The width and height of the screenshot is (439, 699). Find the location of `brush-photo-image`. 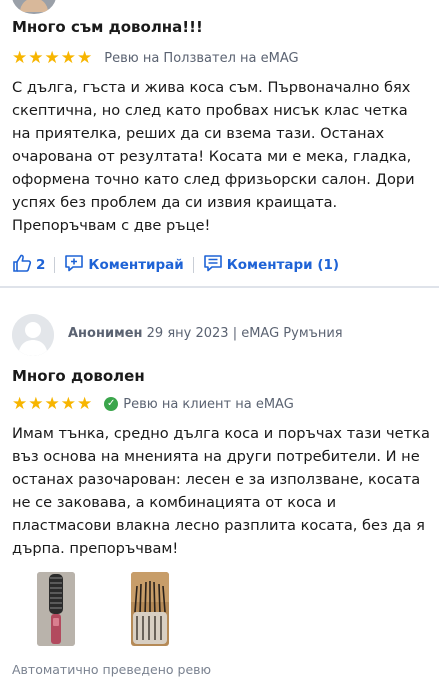

brush-photo-image is located at coordinates (56, 609).